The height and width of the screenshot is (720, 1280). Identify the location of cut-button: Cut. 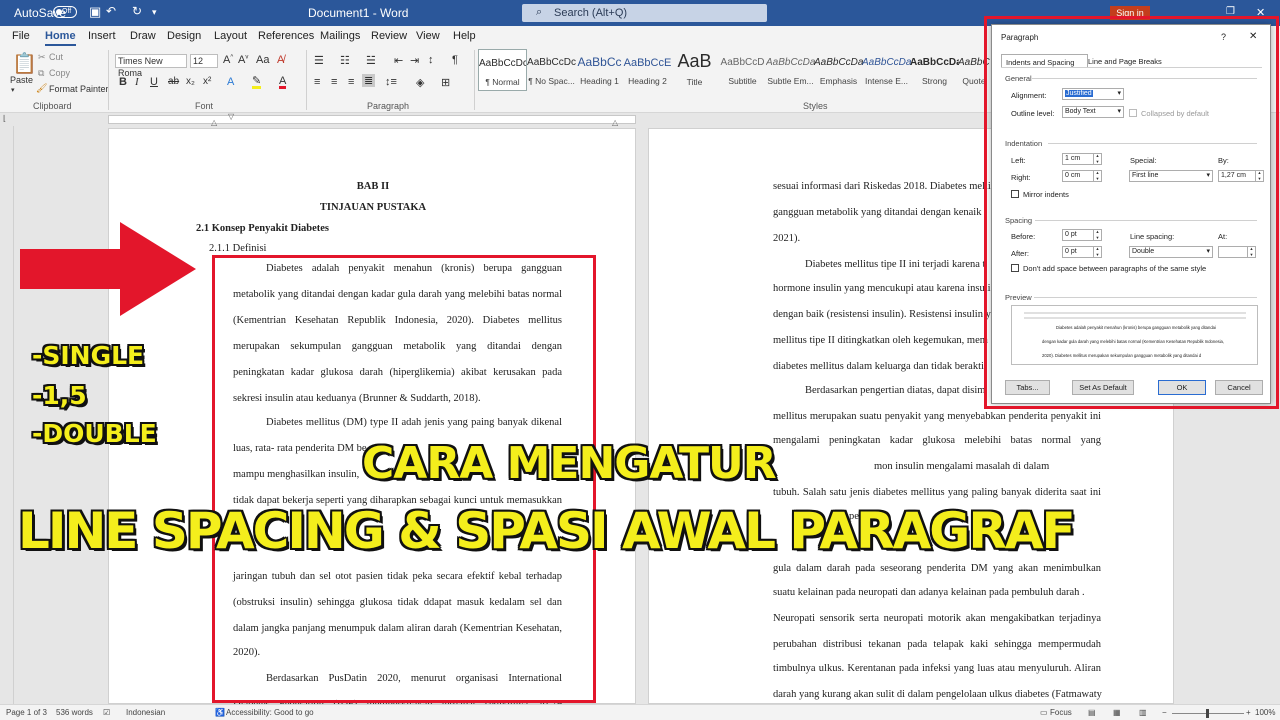
(56, 57).